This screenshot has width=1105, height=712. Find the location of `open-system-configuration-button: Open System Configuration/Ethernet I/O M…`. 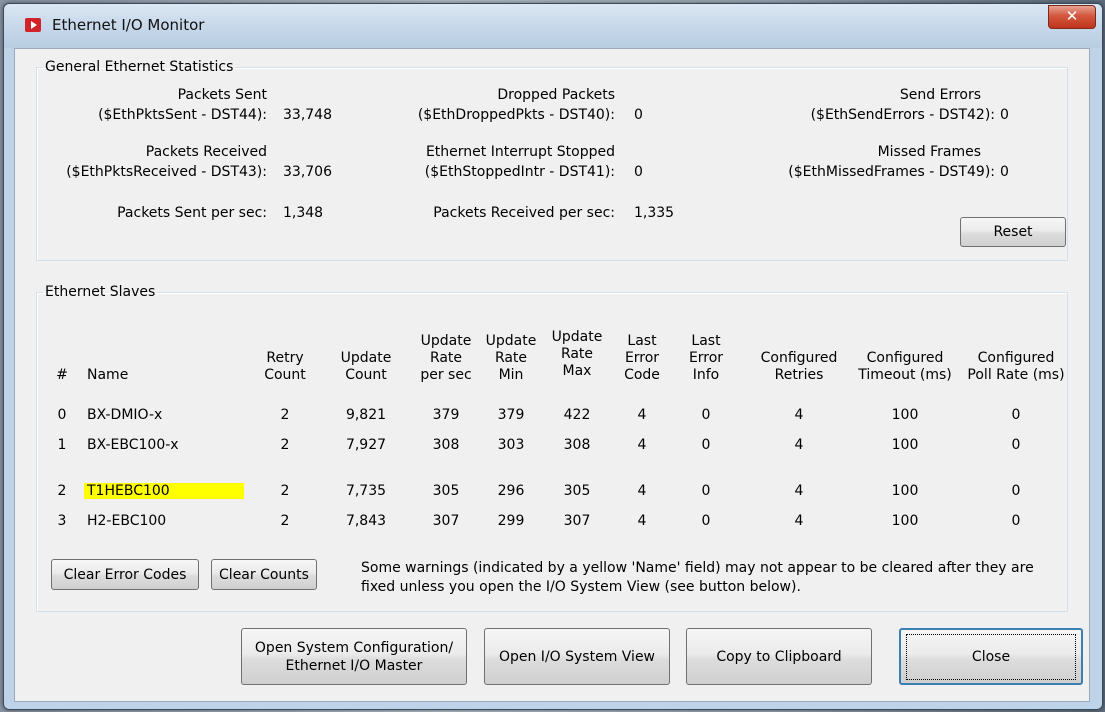

open-system-configuration-button: Open System Configuration/Ethernet I/O M… is located at coordinates (354, 656).